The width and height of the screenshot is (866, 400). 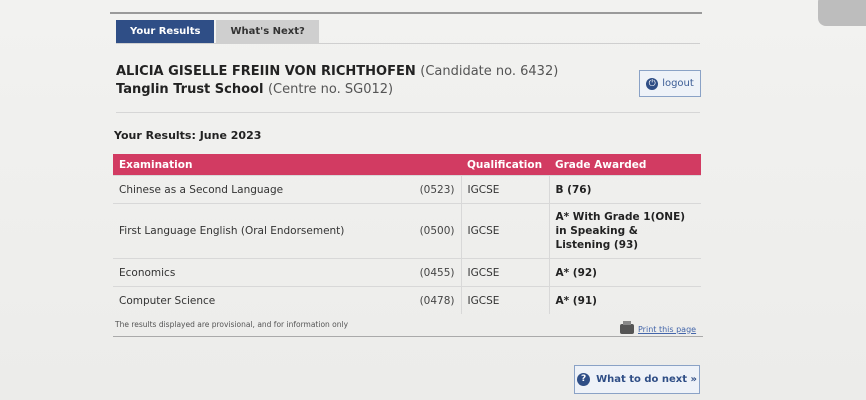 What do you see at coordinates (408, 336) in the screenshot?
I see `footer-divider` at bounding box center [408, 336].